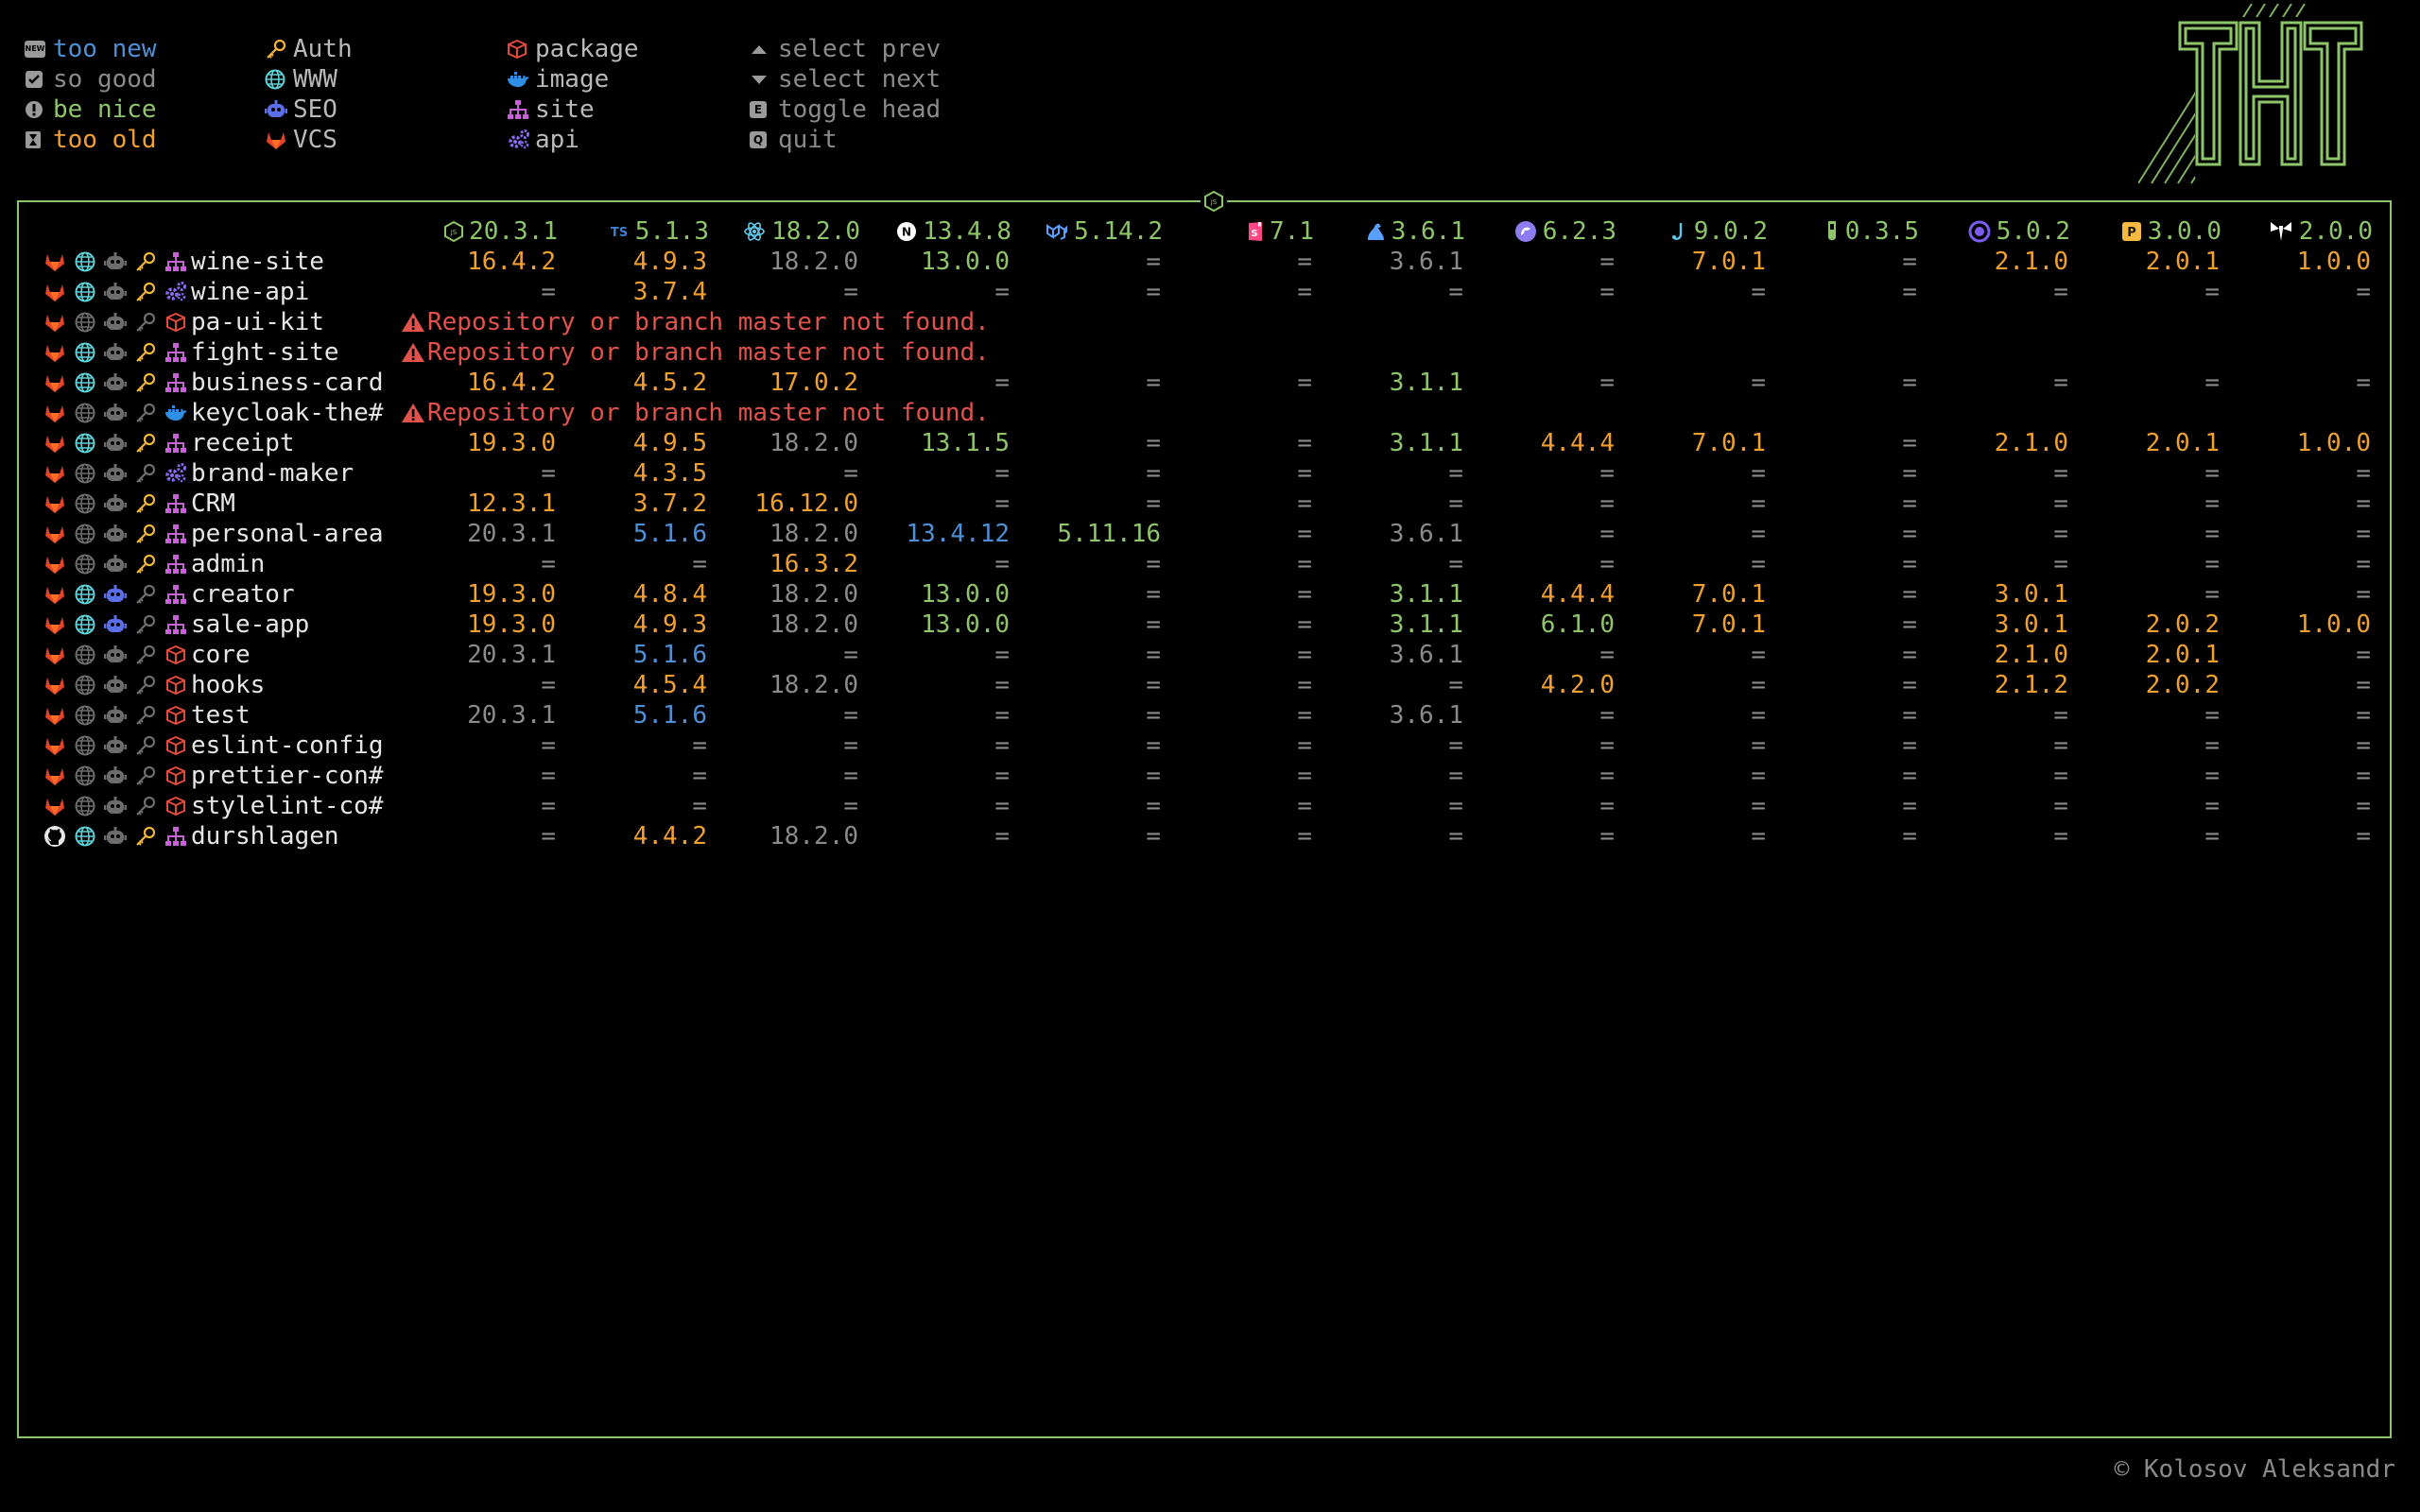 This screenshot has width=2420, height=1512. I want to click on version-cell: 1.0.0, so click(2333, 262).